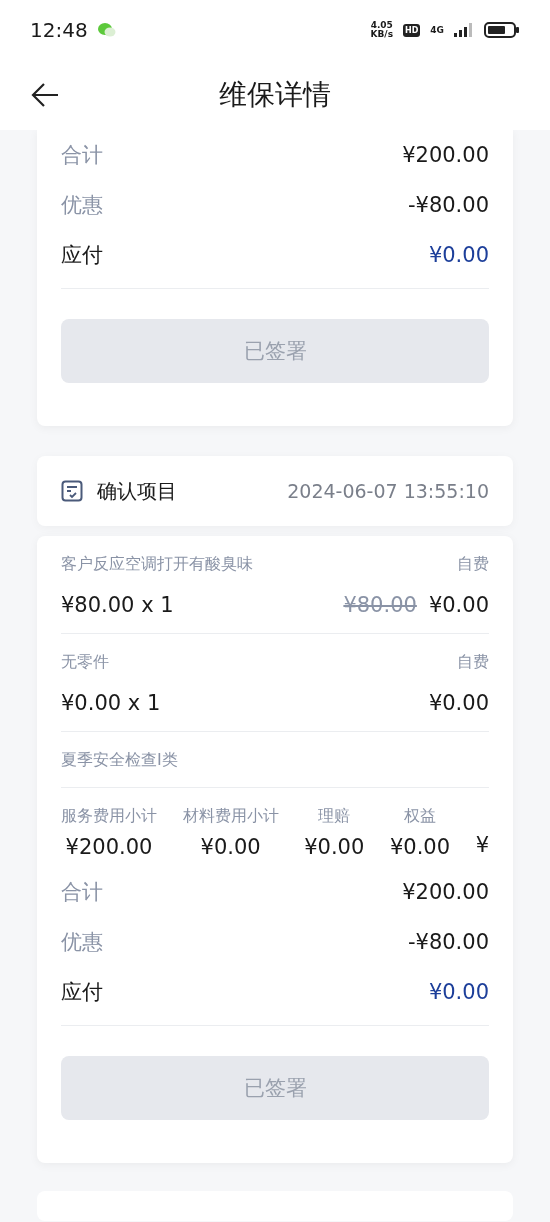  I want to click on subtotal-label: 材料费用小计, so click(230, 816).